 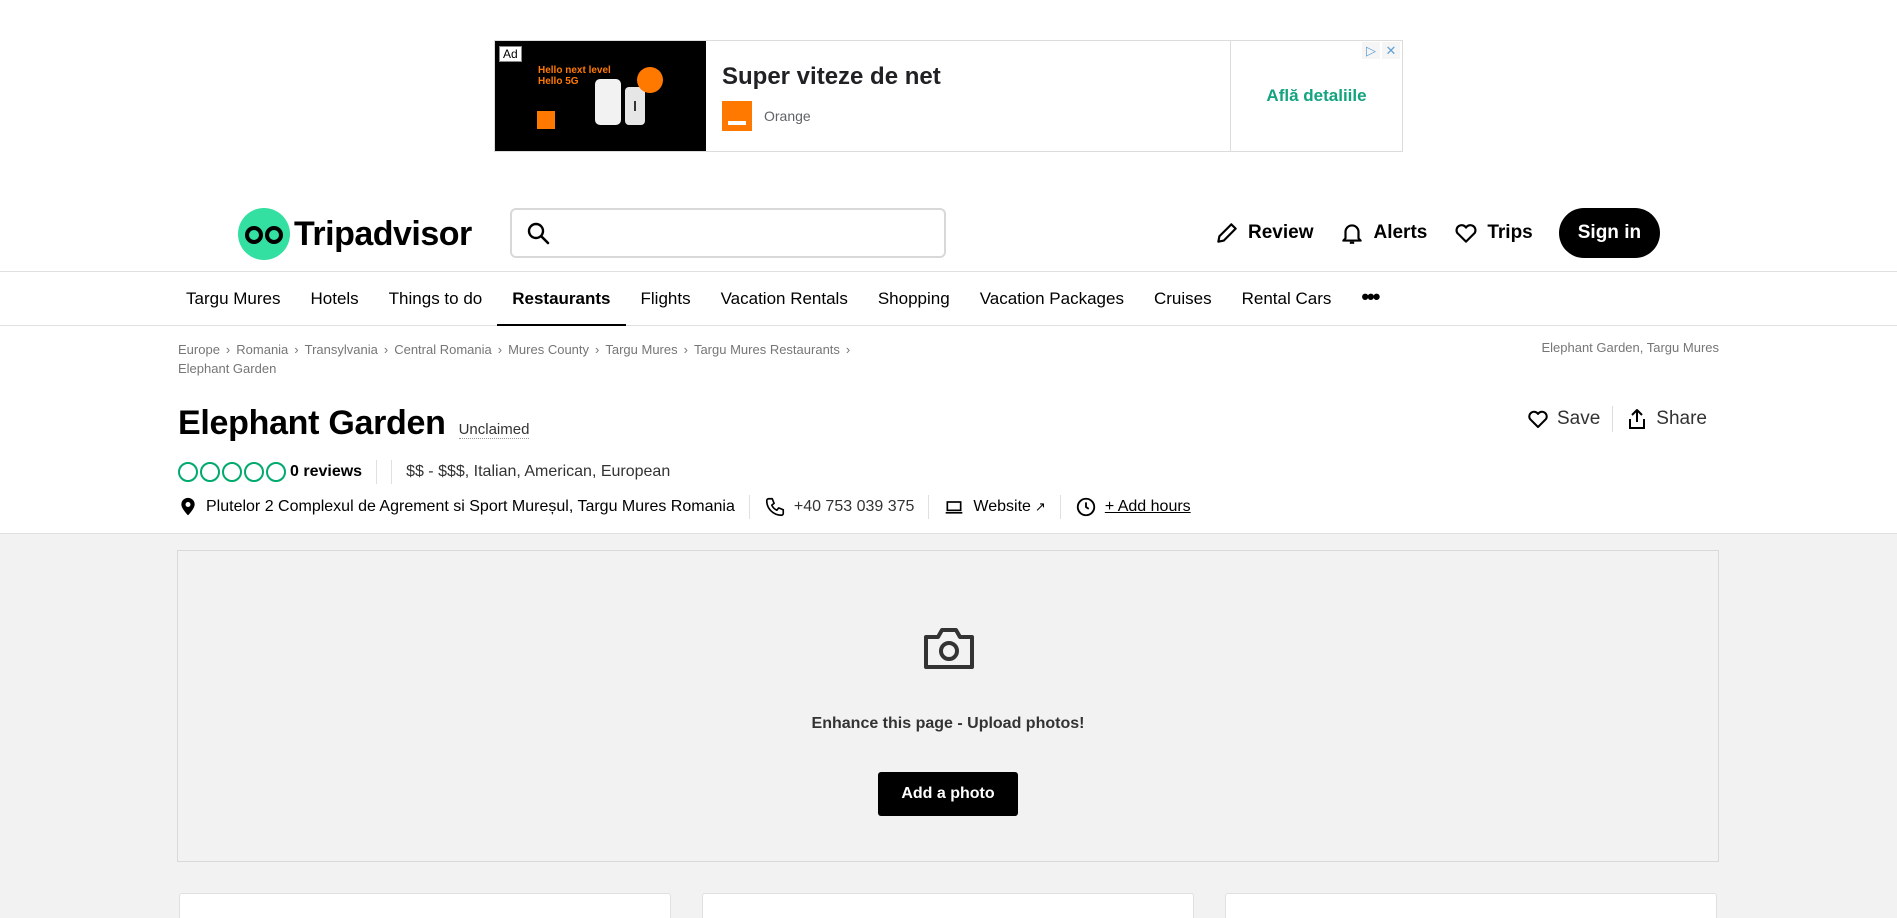 I want to click on nav-item-cruises: Cruises, so click(x=1183, y=299).